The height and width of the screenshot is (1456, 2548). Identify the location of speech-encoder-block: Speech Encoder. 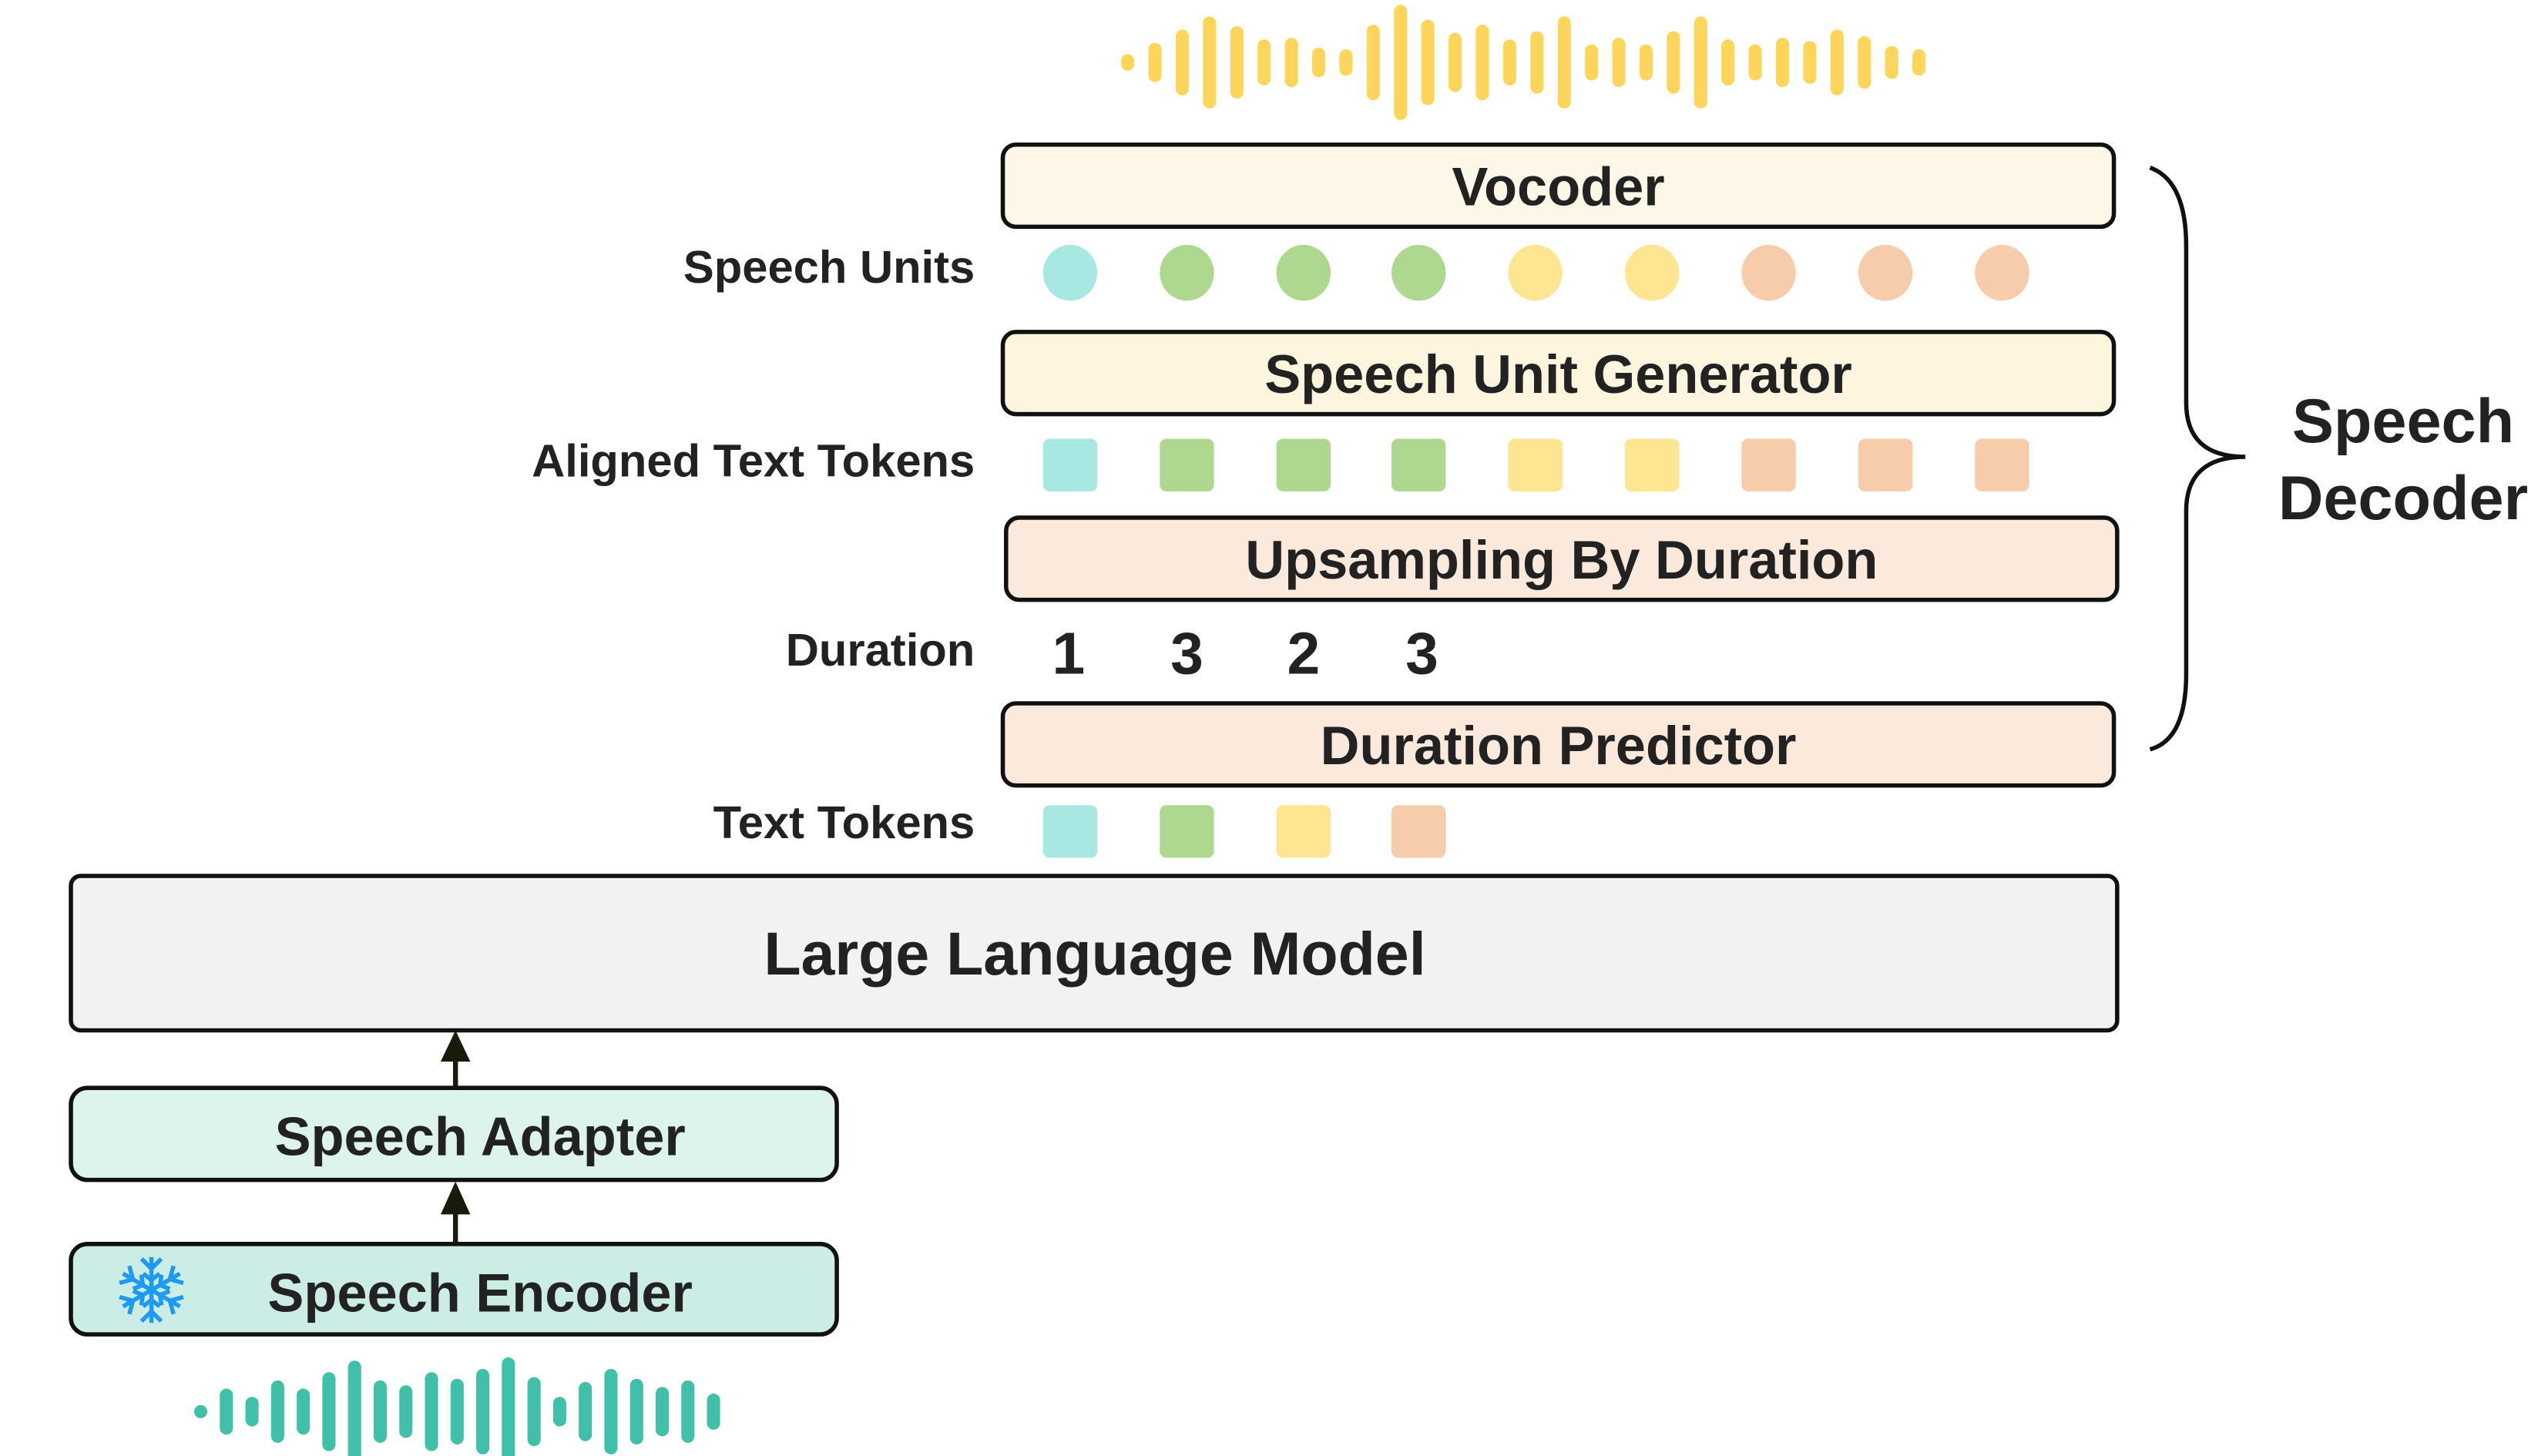
(454, 1289).